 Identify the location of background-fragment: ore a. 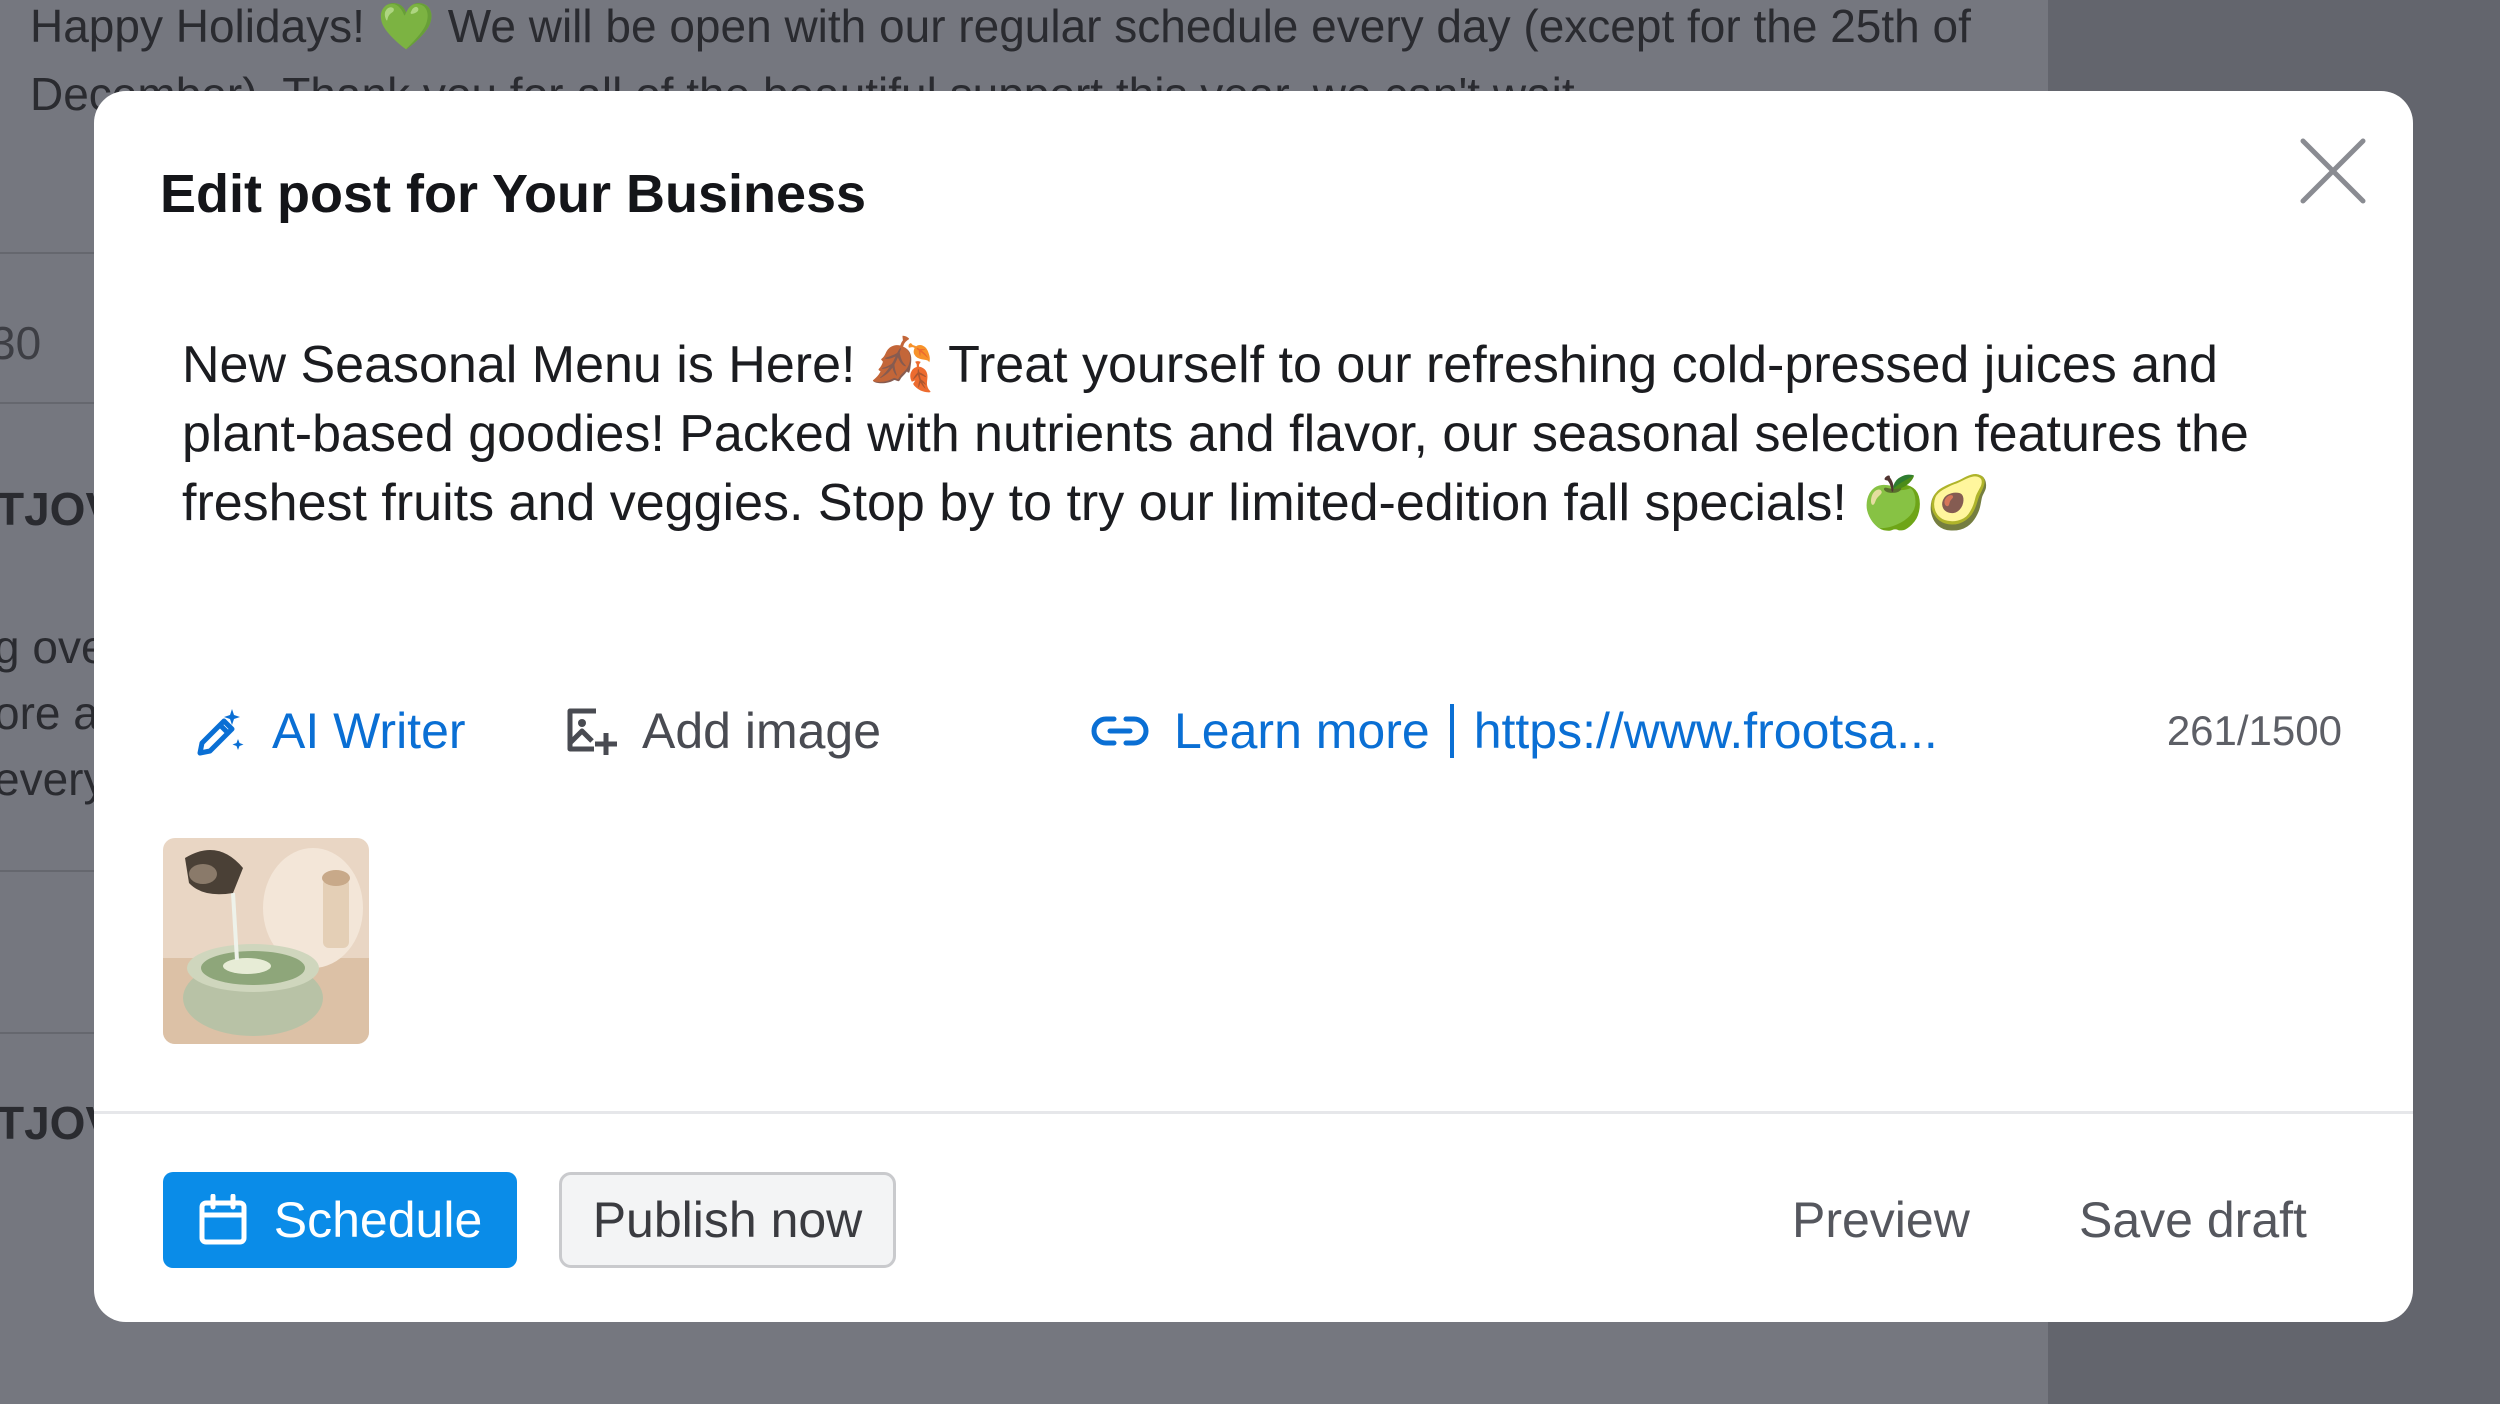
(49, 713).